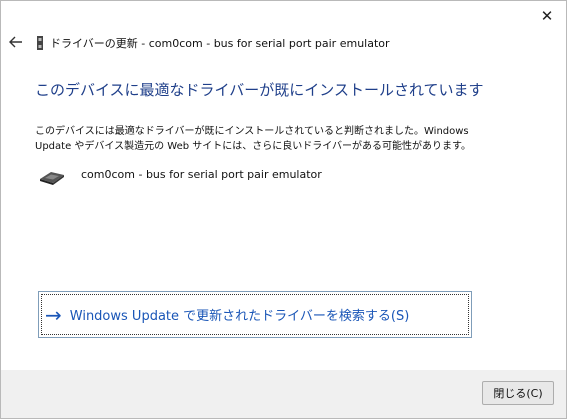 The height and width of the screenshot is (419, 567). What do you see at coordinates (518, 393) in the screenshot?
I see `close-button: 閉じる(C)` at bounding box center [518, 393].